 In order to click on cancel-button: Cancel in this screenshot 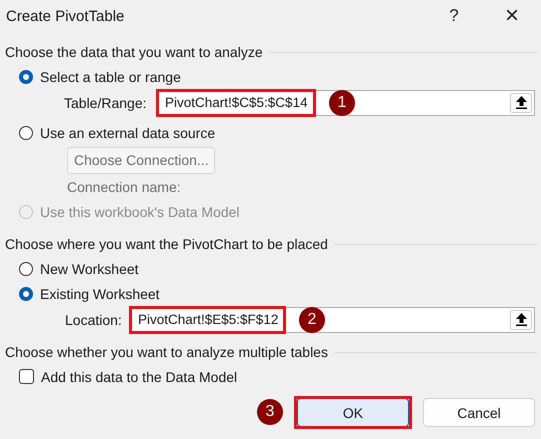, I will do `click(479, 412)`.